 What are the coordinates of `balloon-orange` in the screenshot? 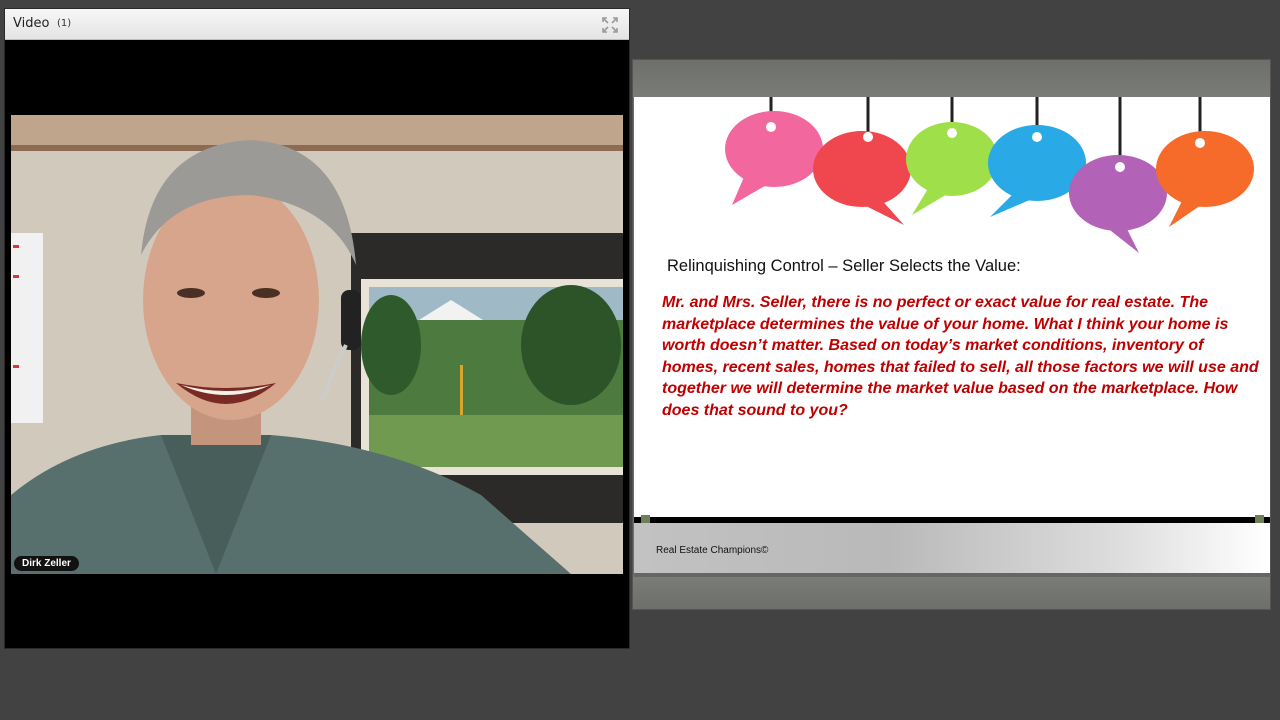 It's located at (1205, 169).